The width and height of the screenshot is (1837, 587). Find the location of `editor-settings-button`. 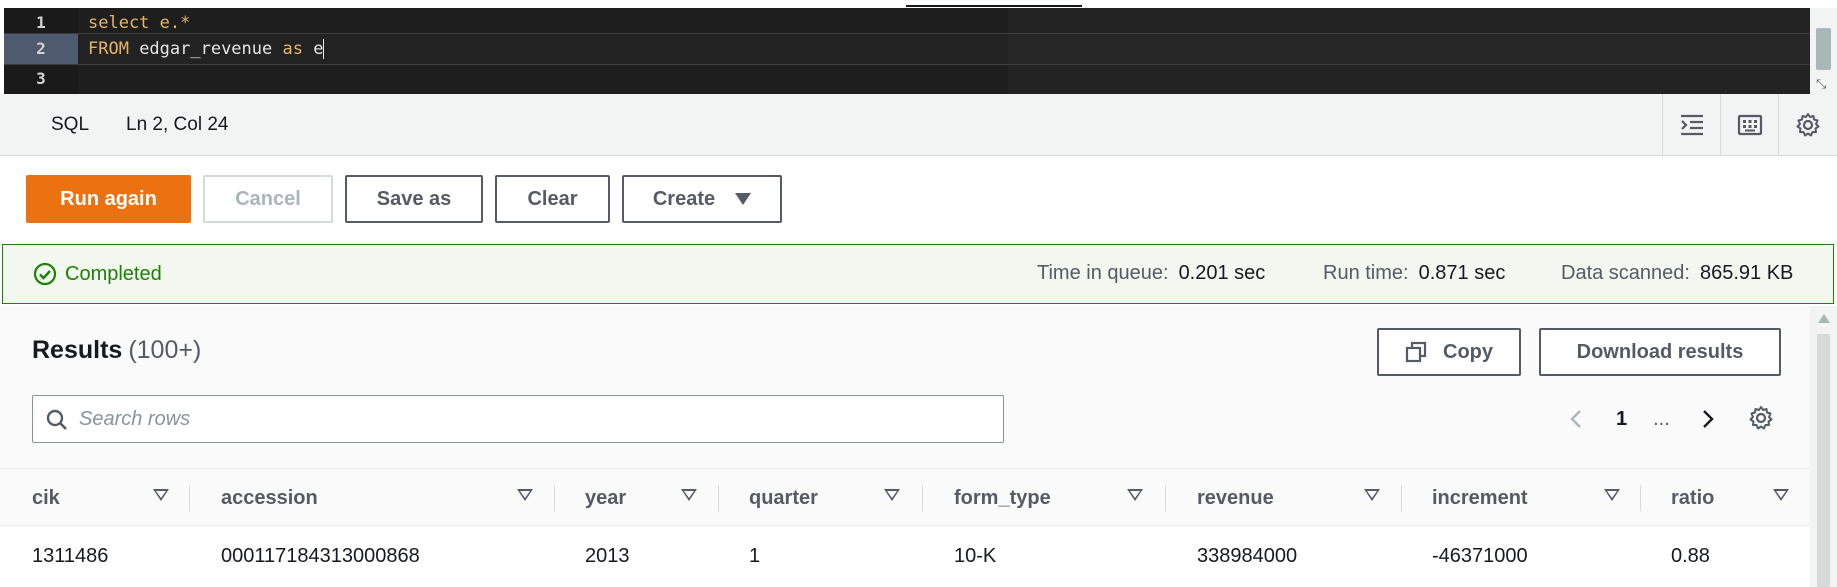

editor-settings-button is located at coordinates (1807, 125).